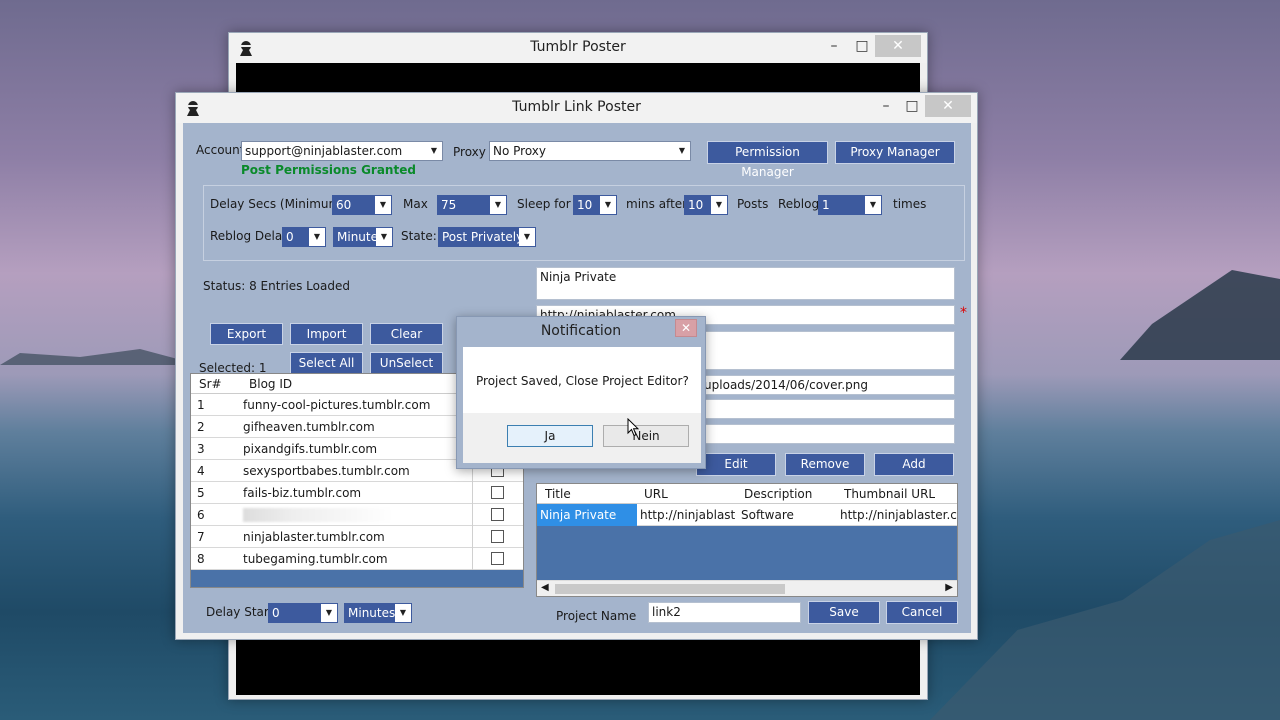 Image resolution: width=1280 pixels, height=720 pixels. I want to click on proxy-label: Proxy, so click(469, 152).